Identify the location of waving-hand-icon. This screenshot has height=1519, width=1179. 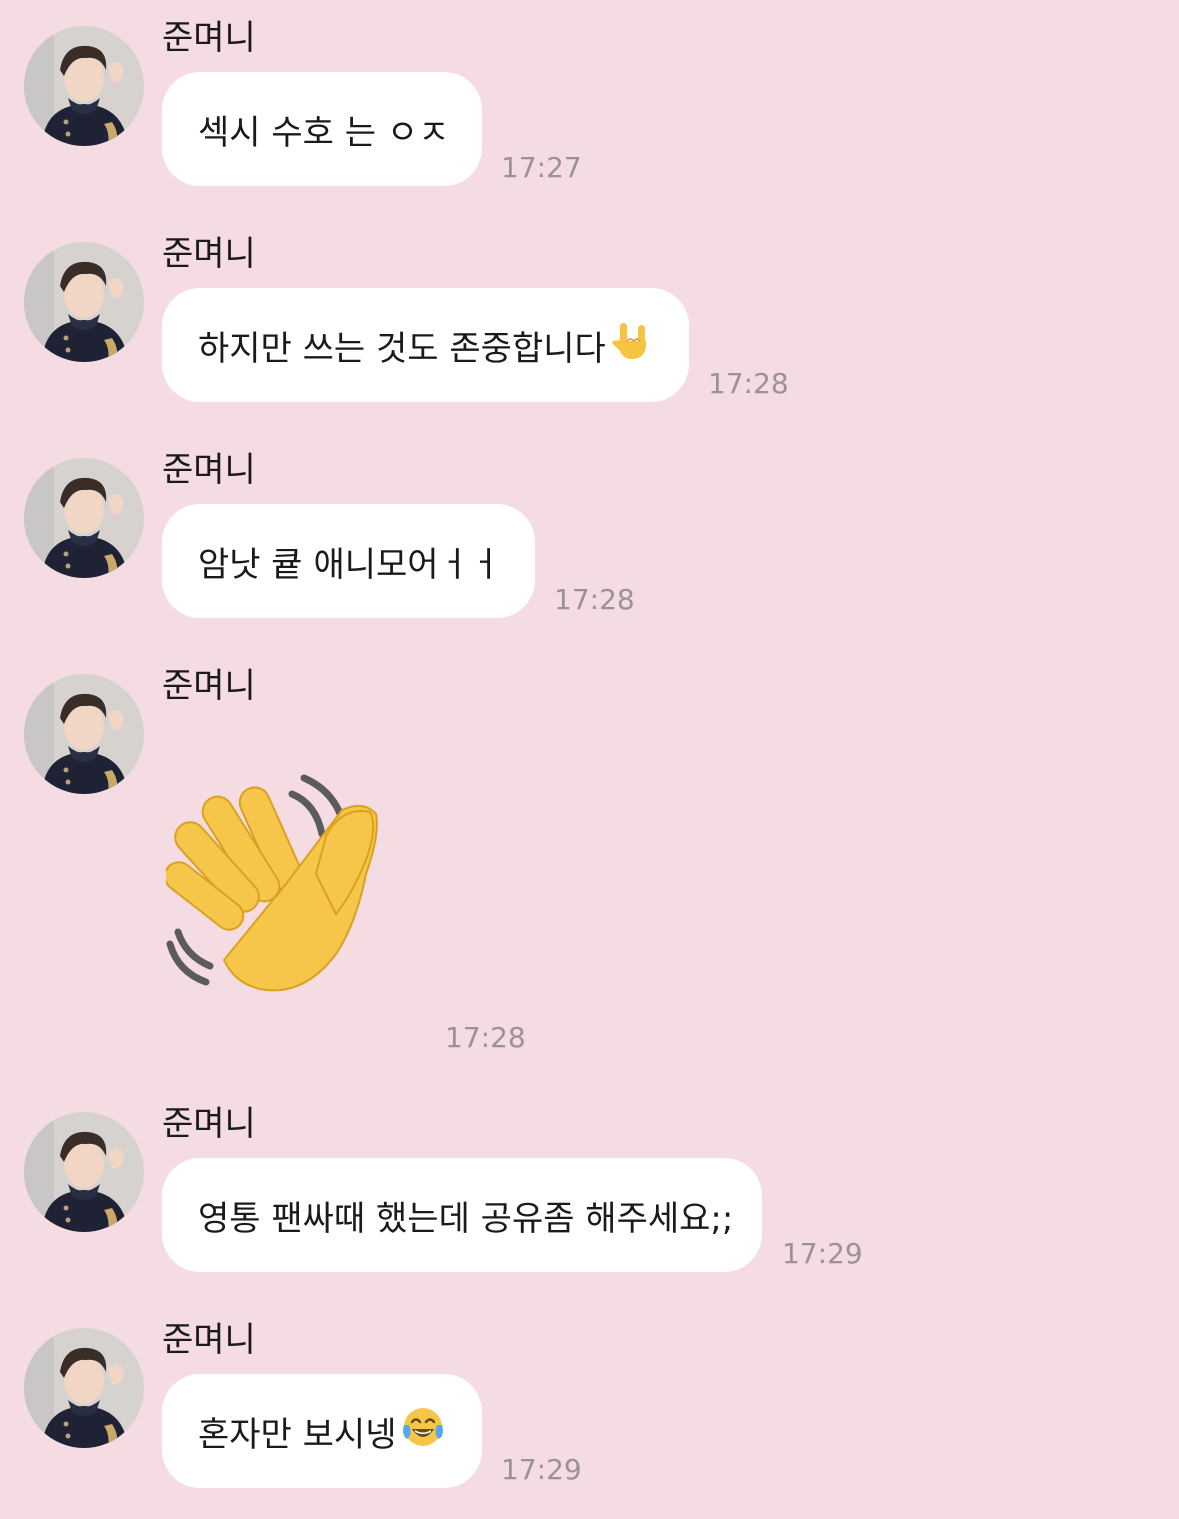
(279, 886).